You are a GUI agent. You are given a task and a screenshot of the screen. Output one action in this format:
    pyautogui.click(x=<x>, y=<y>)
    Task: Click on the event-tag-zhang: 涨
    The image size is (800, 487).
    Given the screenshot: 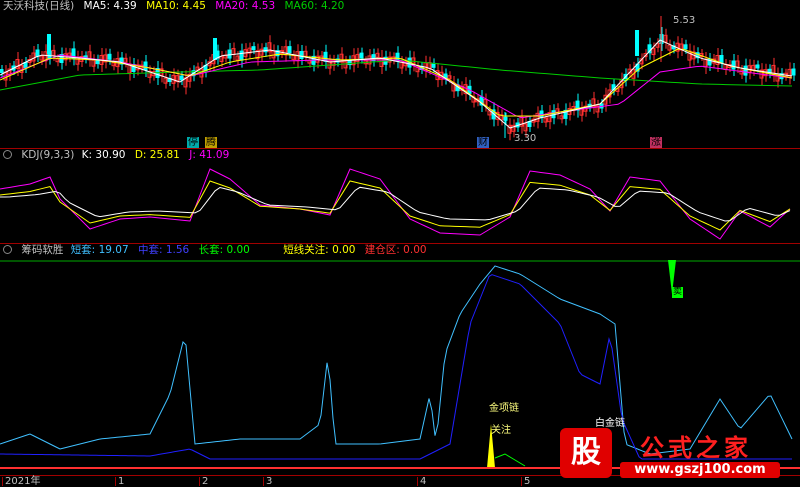 What is the action you would take?
    pyautogui.click(x=656, y=142)
    